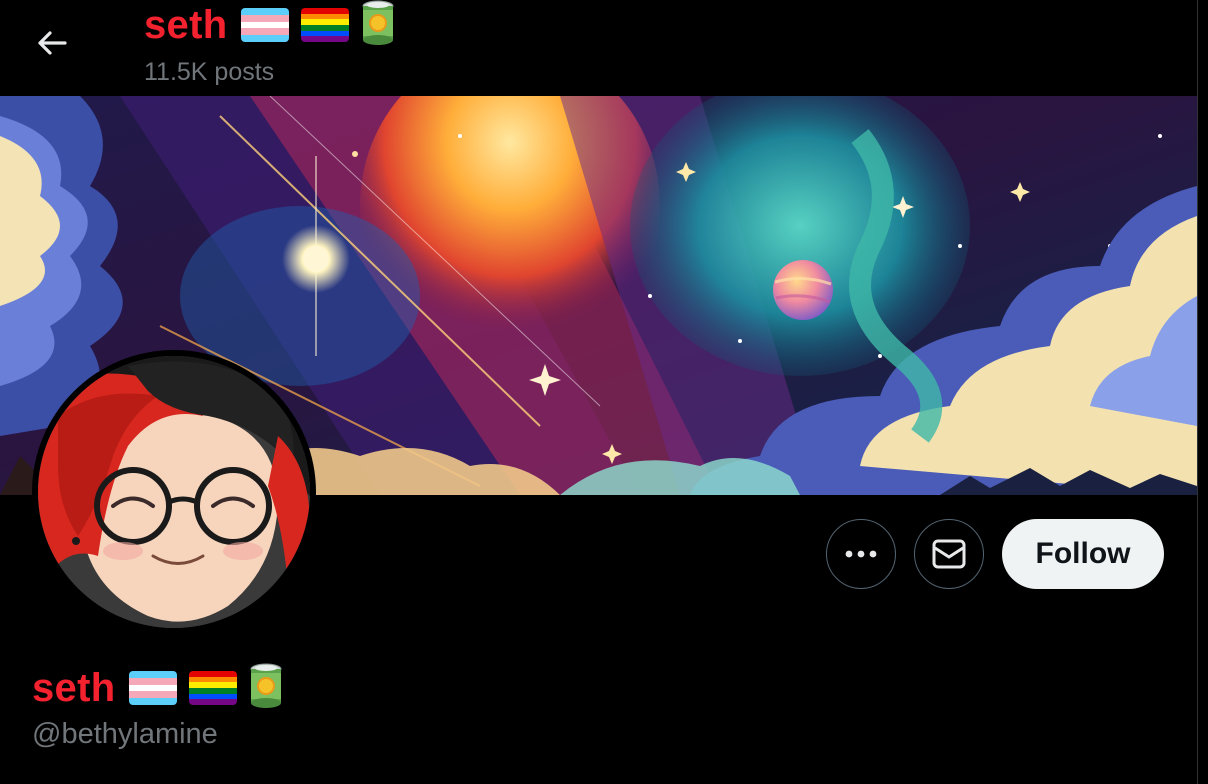 The height and width of the screenshot is (784, 1208). Describe the element at coordinates (209, 72) in the screenshot. I see `posts-count: 11.5K posts` at that location.